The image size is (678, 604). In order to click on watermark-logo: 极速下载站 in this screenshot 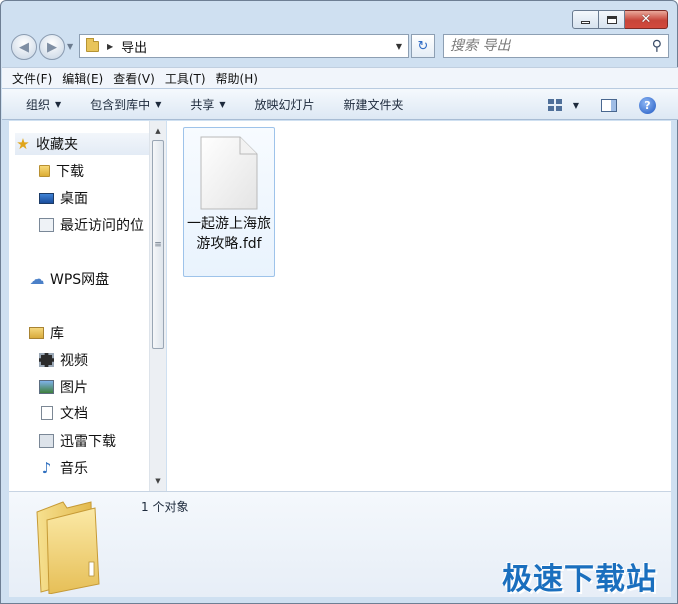, I will do `click(579, 579)`.